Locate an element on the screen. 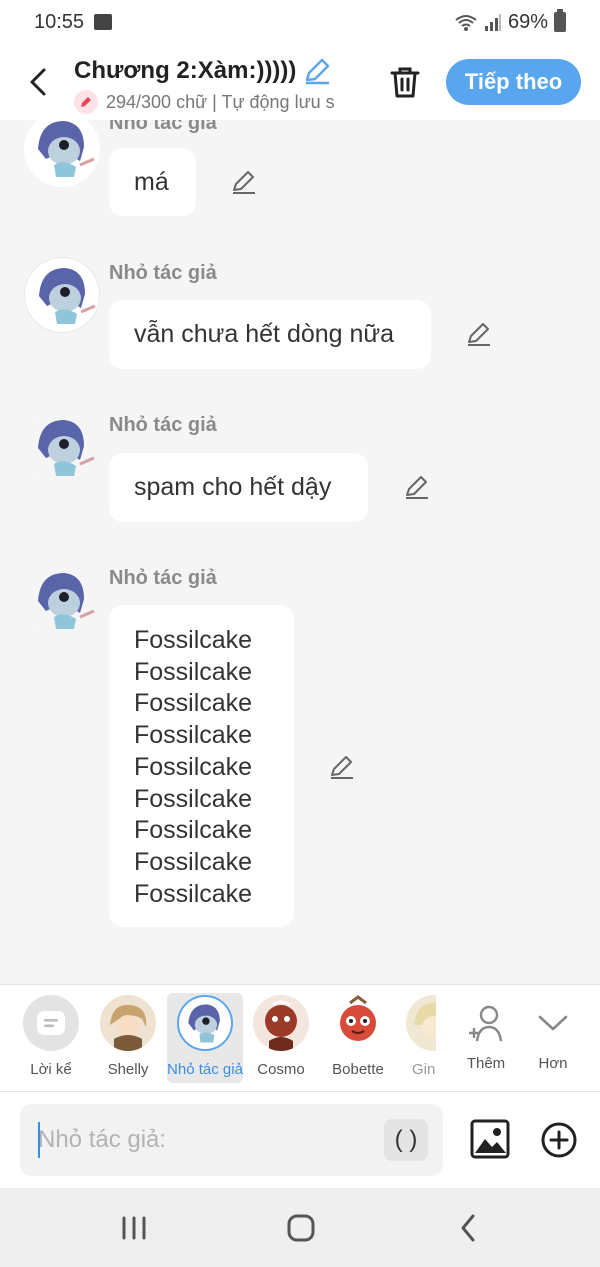 The width and height of the screenshot is (600, 1267). back-nav-button is located at coordinates (468, 1228).